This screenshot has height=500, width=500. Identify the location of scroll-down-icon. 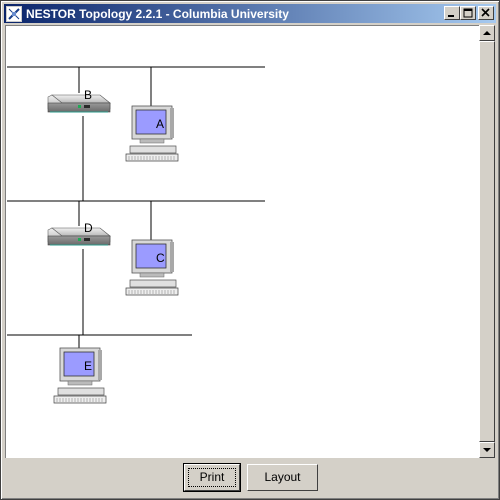
(487, 450).